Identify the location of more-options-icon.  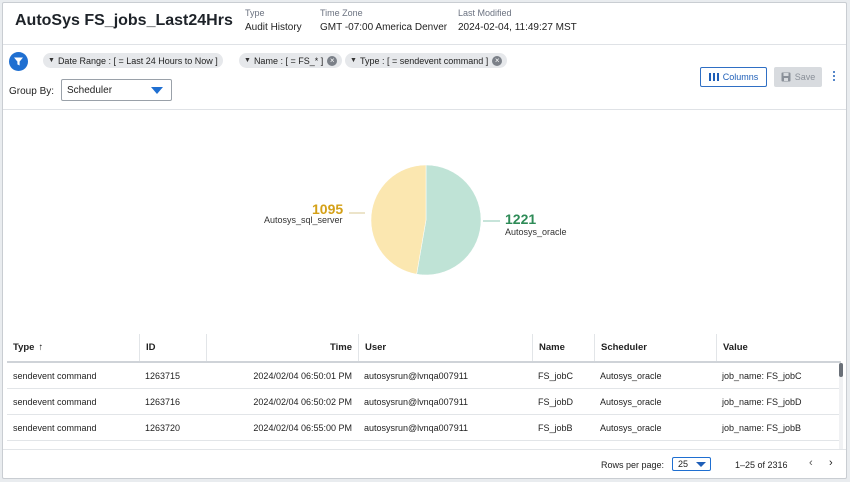
(834, 77).